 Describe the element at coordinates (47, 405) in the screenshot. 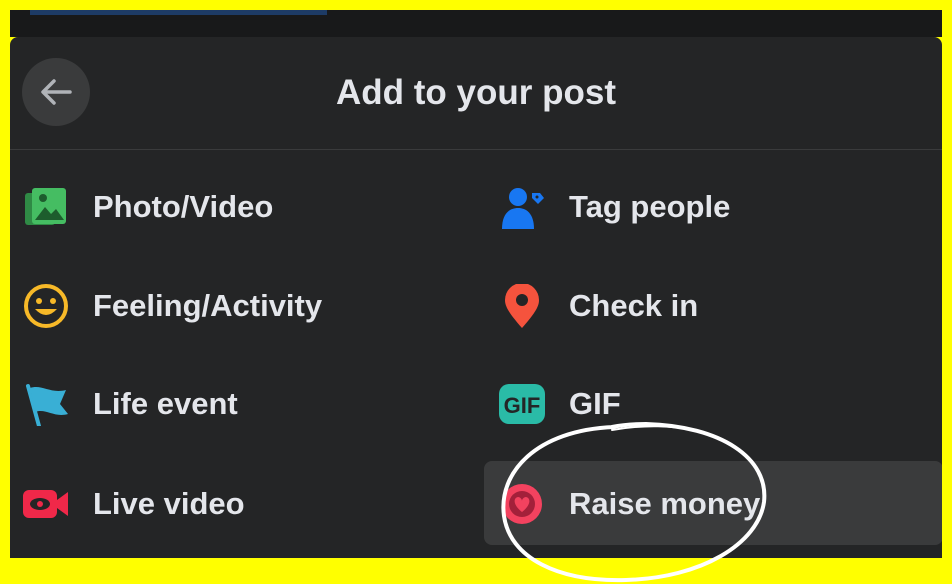

I see `flag-icon` at that location.